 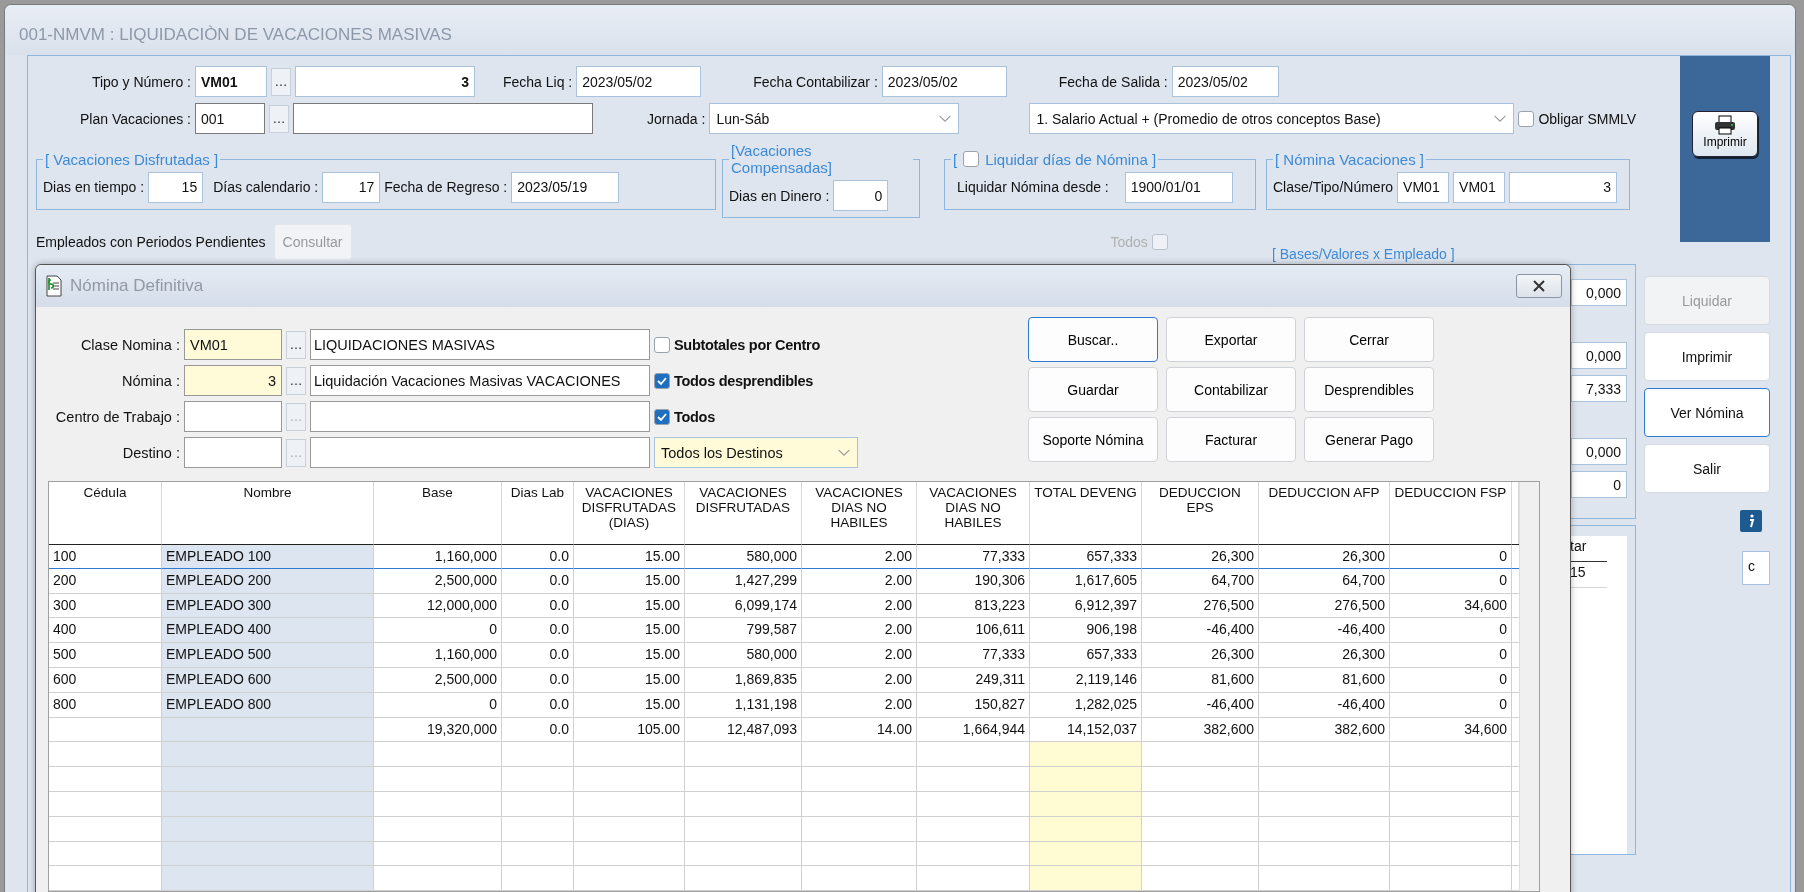 What do you see at coordinates (1369, 339) in the screenshot?
I see `dialog-button: Cerrar` at bounding box center [1369, 339].